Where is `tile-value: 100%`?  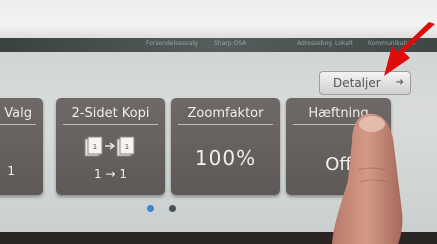 tile-value: 100% is located at coordinates (225, 158).